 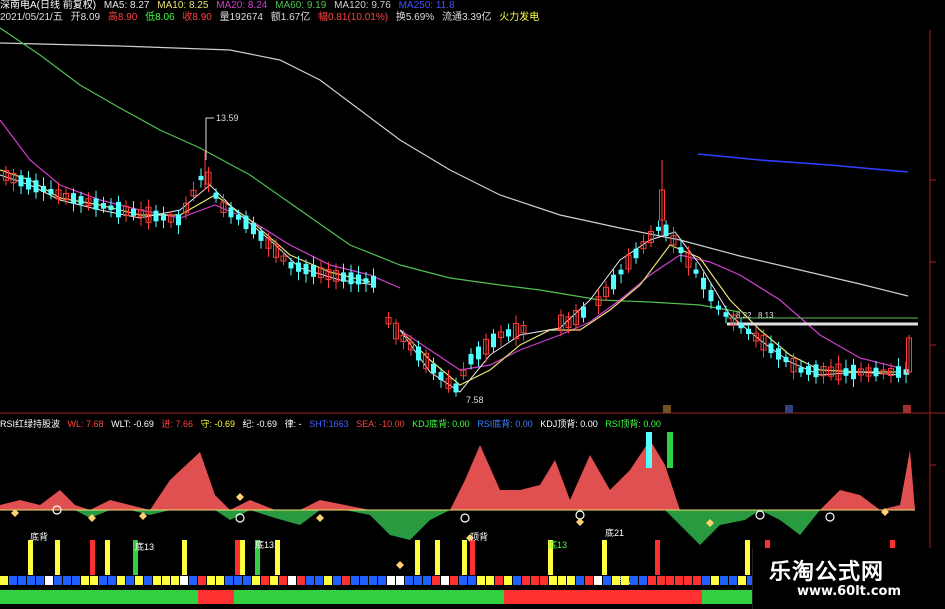 What do you see at coordinates (830, 517) in the screenshot?
I see `cross-circle-marker` at bounding box center [830, 517].